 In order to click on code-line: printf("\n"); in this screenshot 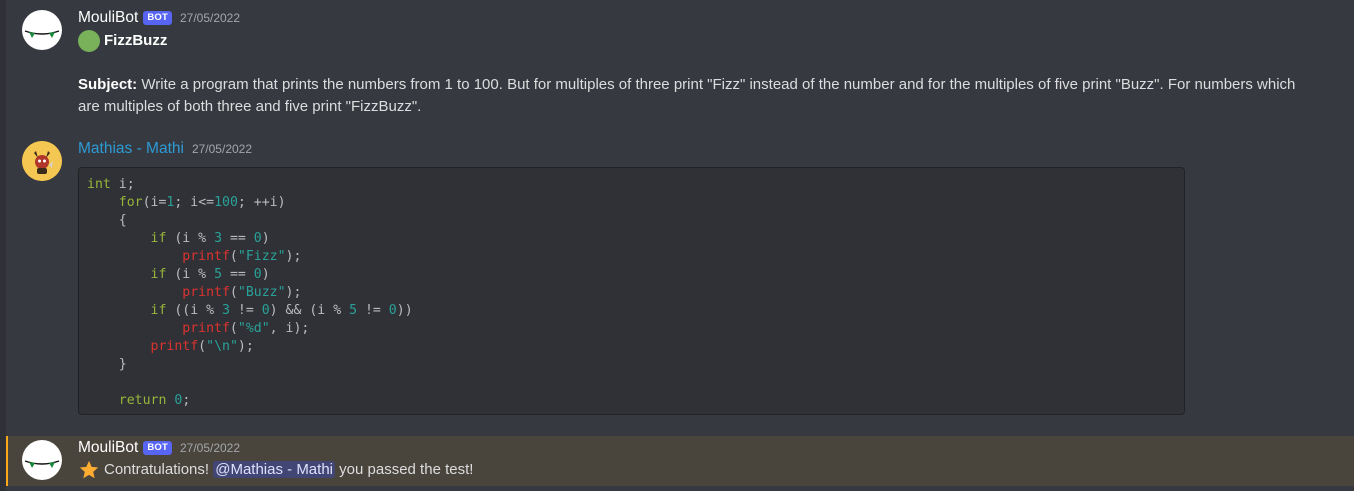, I will do `click(202, 346)`.